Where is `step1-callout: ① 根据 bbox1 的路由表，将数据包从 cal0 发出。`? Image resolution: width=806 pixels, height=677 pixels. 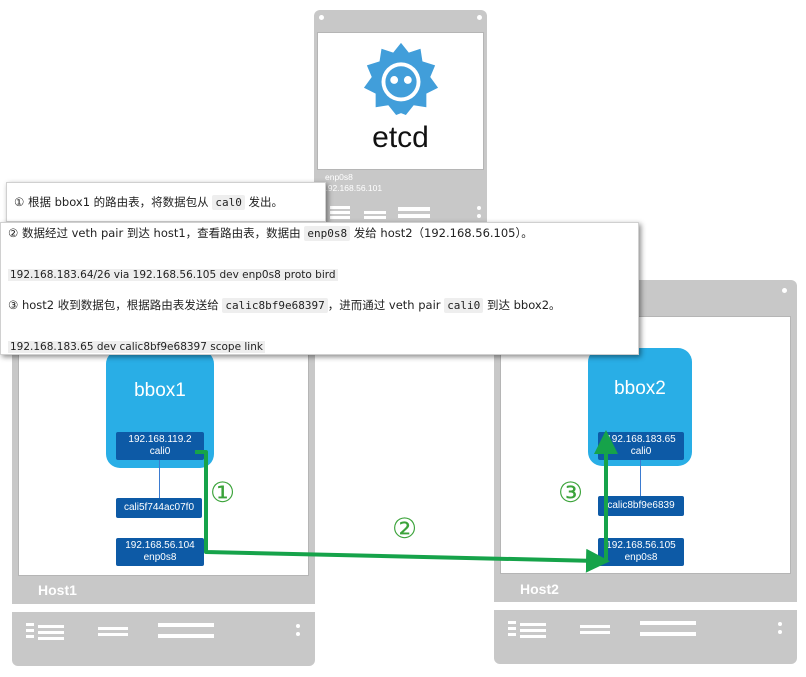
step1-callout: ① 根据 bbox1 的路由表，将数据包从 cal0 发出。 is located at coordinates (166, 202).